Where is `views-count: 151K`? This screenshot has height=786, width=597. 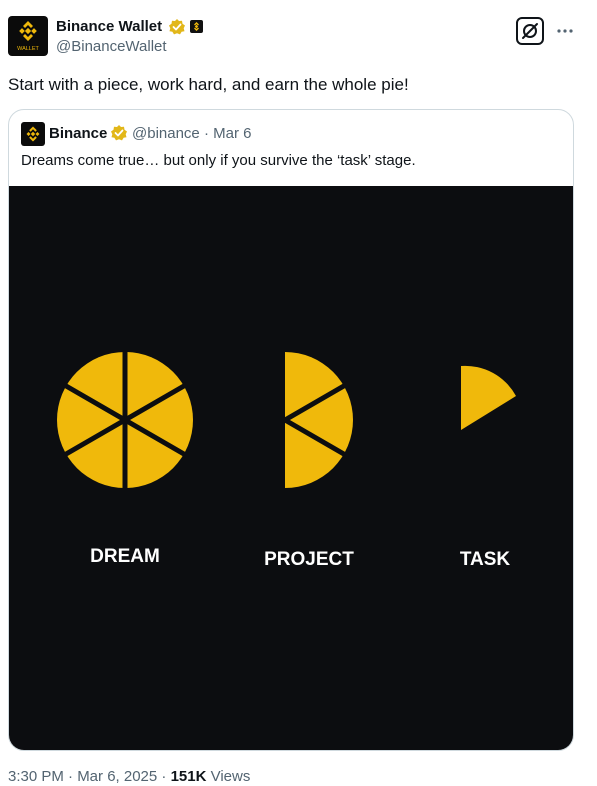
views-count: 151K is located at coordinates (188, 776).